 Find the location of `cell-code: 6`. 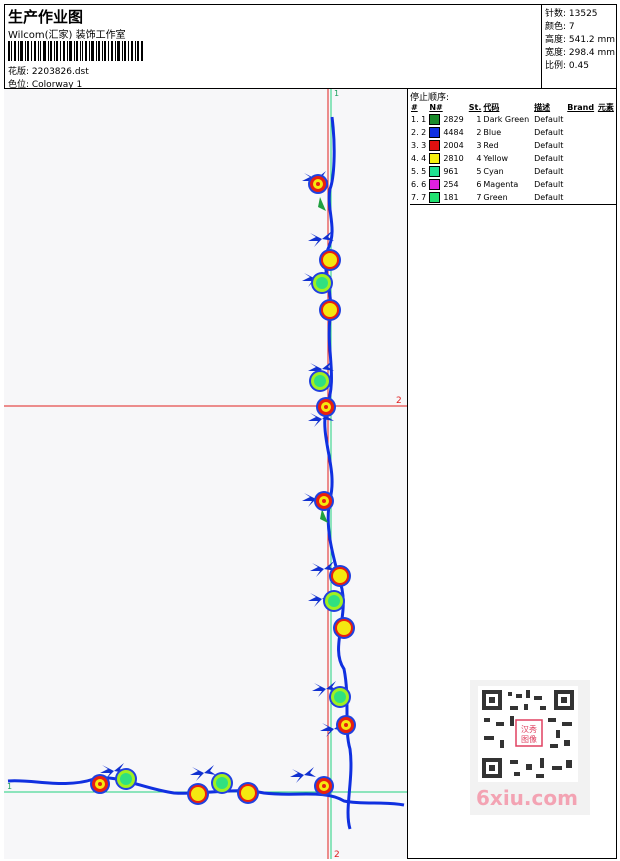

cell-code: 6 is located at coordinates (479, 184).